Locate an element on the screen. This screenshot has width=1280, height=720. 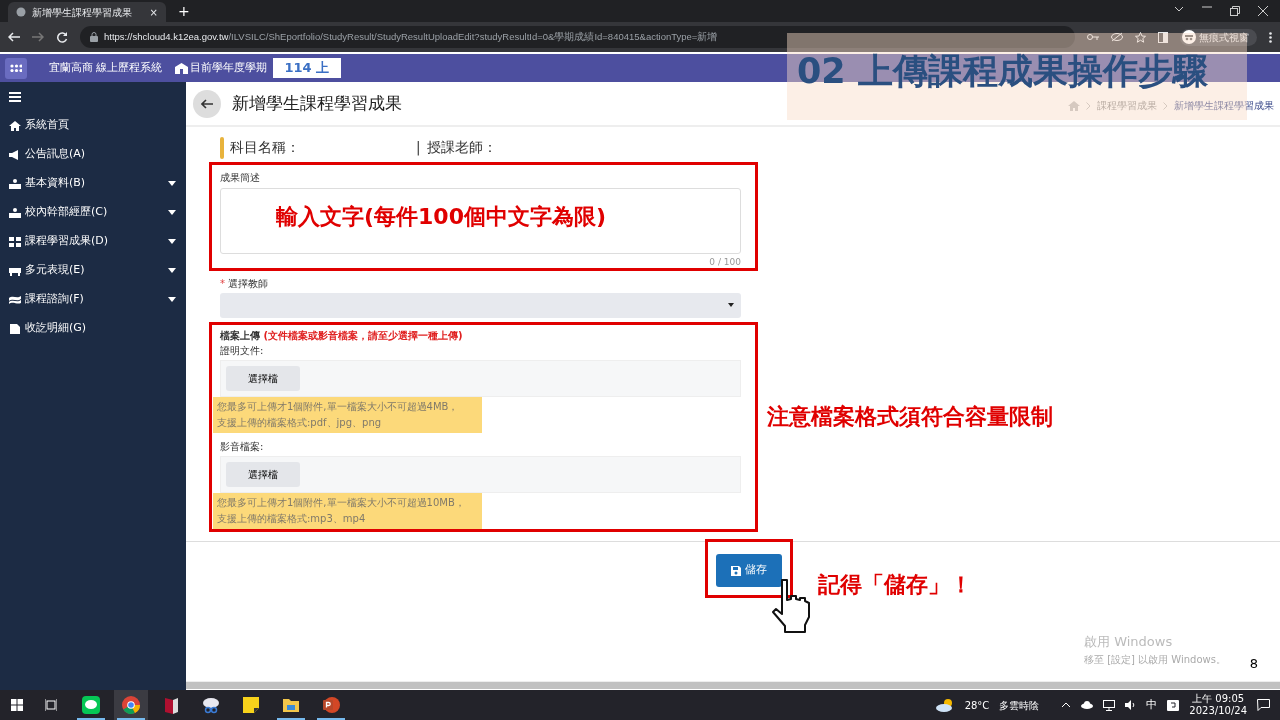
character-counter: 0 / 100 is located at coordinates (724, 262).